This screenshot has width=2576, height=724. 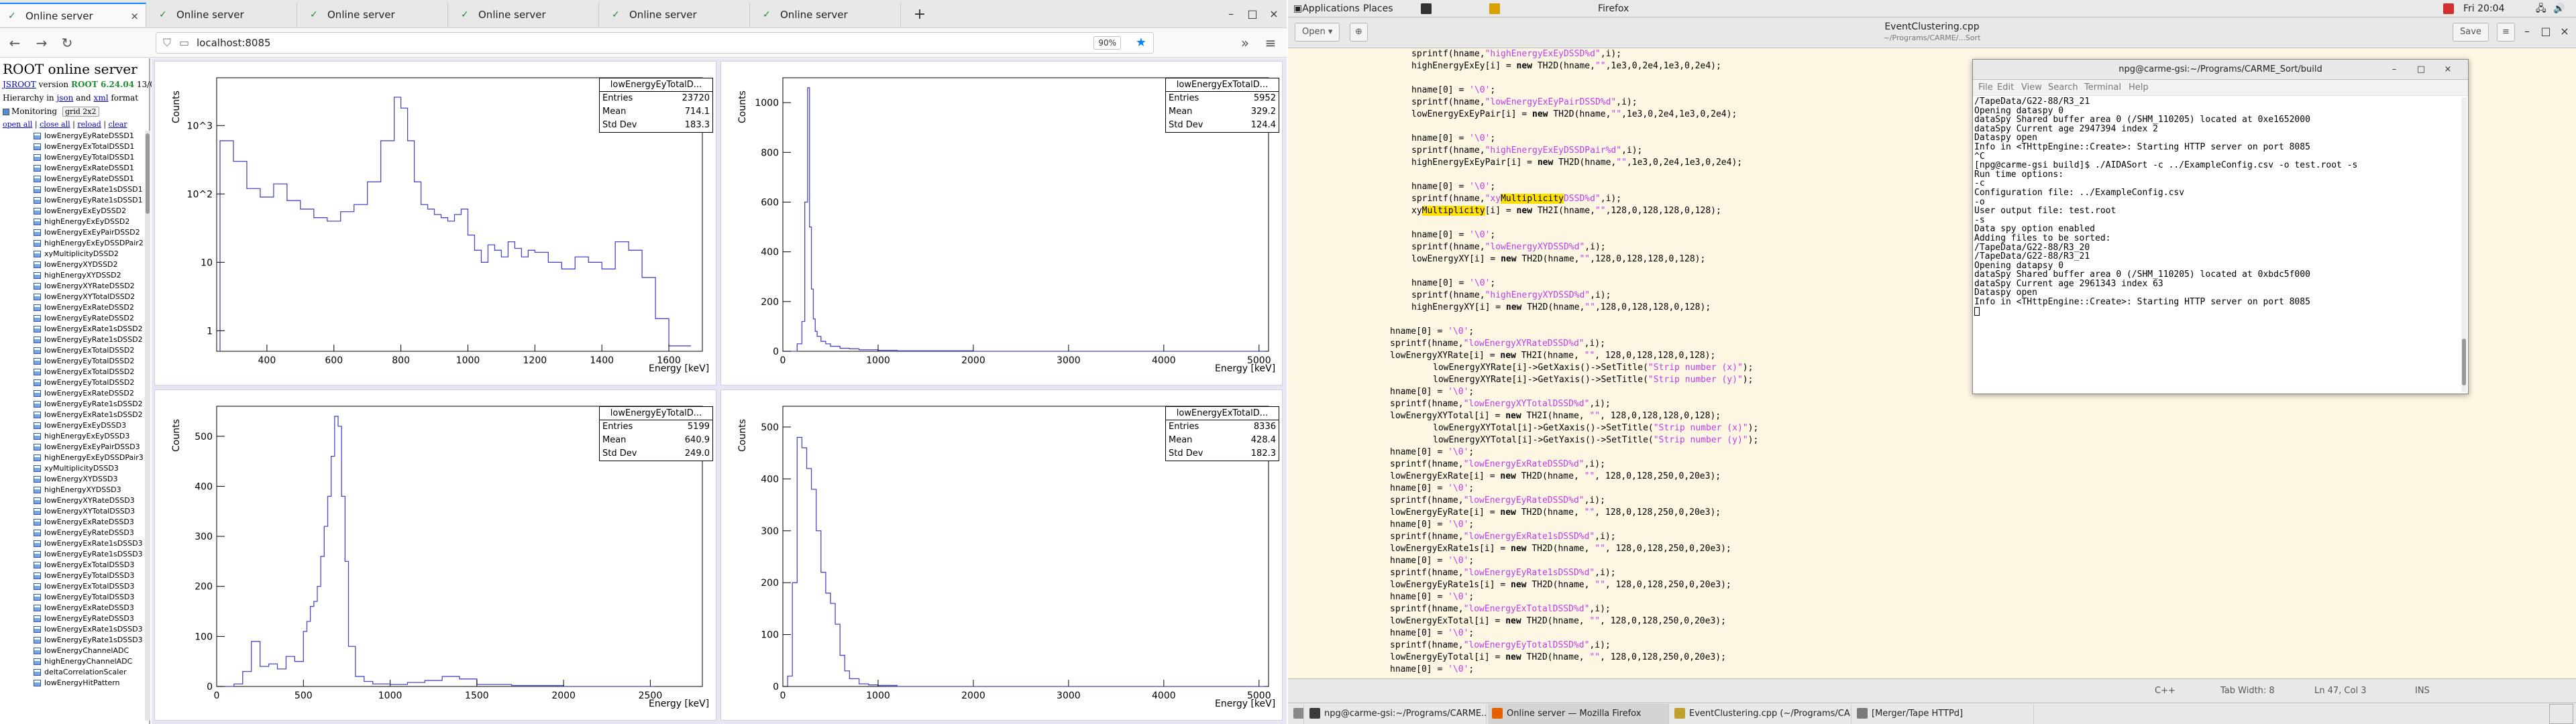 I want to click on tree-item: lowEnergyExEyDSSD3, so click(x=89, y=426).